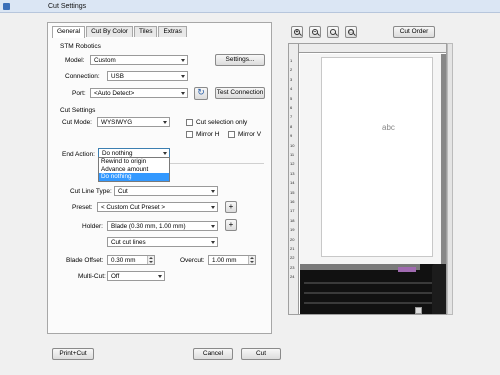  I want to click on connection-value: USB, so click(117, 76).